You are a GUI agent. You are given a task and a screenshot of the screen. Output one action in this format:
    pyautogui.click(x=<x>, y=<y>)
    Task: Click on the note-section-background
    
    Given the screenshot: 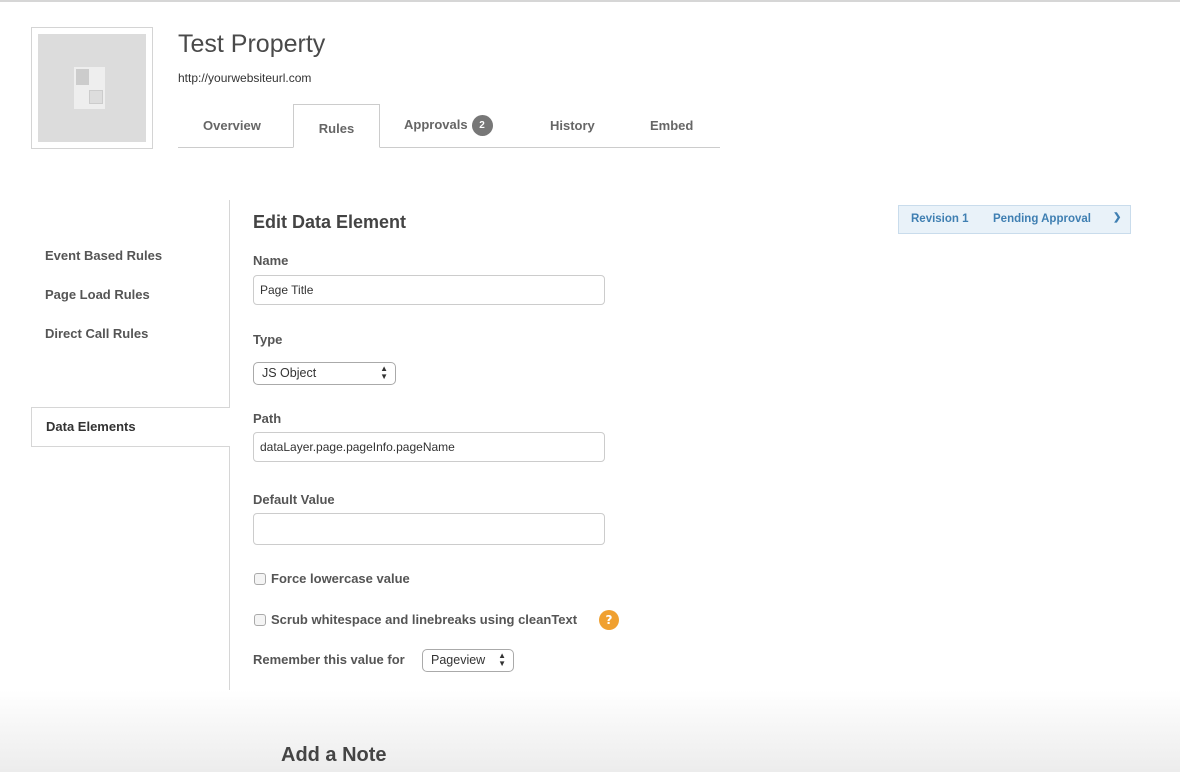 What is the action you would take?
    pyautogui.click(x=590, y=731)
    